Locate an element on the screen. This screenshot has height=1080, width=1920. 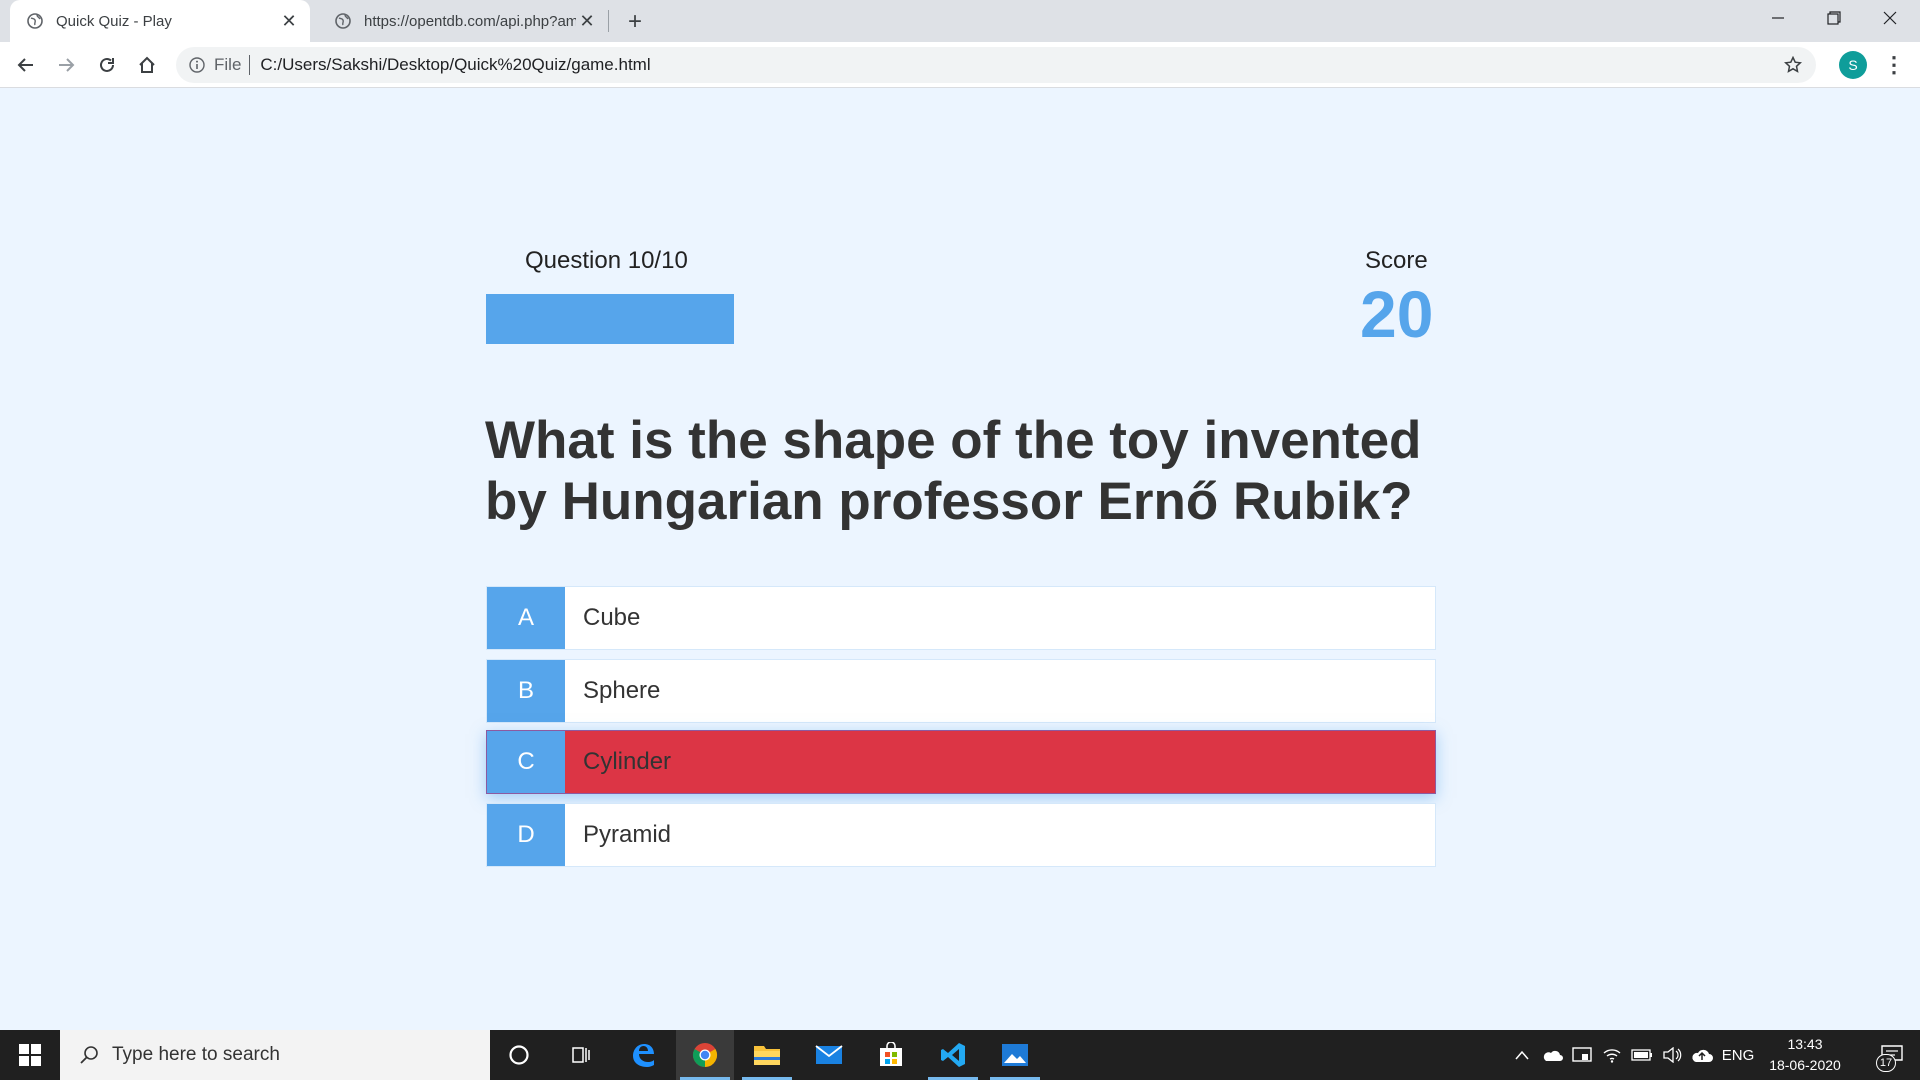
progress-bar-fill is located at coordinates (610, 319).